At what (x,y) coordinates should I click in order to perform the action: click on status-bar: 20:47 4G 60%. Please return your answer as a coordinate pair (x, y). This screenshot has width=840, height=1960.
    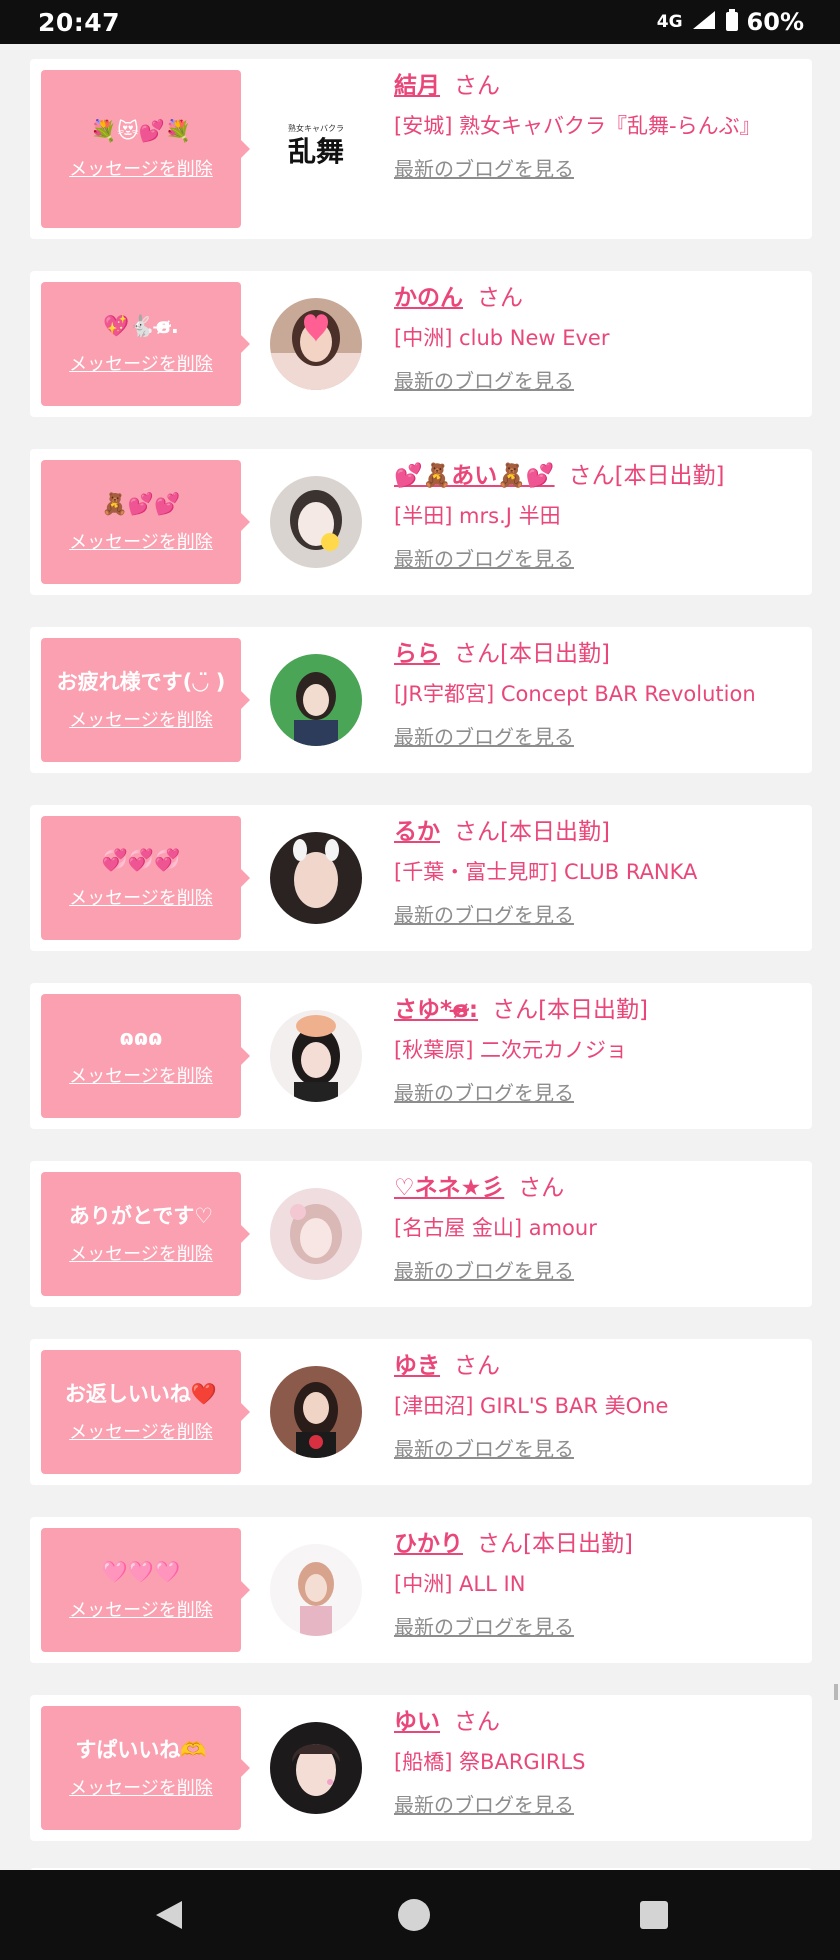
    Looking at the image, I should click on (420, 22).